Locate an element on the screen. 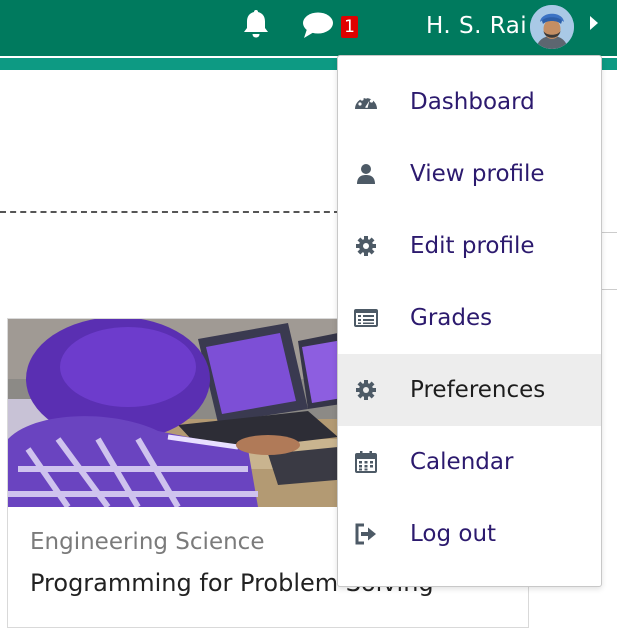 This screenshot has height=628, width=617. menu-item-label: Grades is located at coordinates (451, 318).